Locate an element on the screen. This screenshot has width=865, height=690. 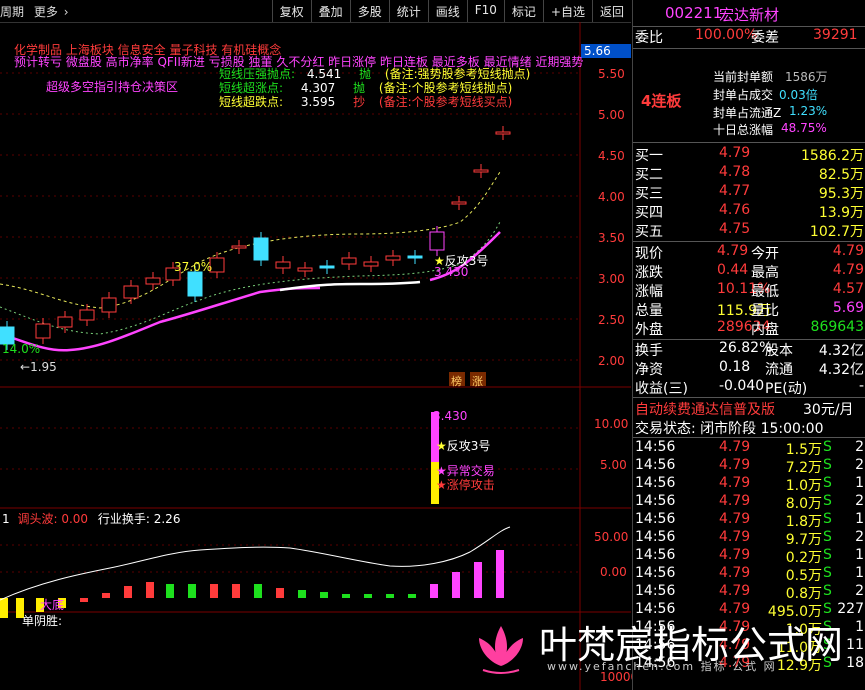
more-button: 更多 is located at coordinates (46, 12).